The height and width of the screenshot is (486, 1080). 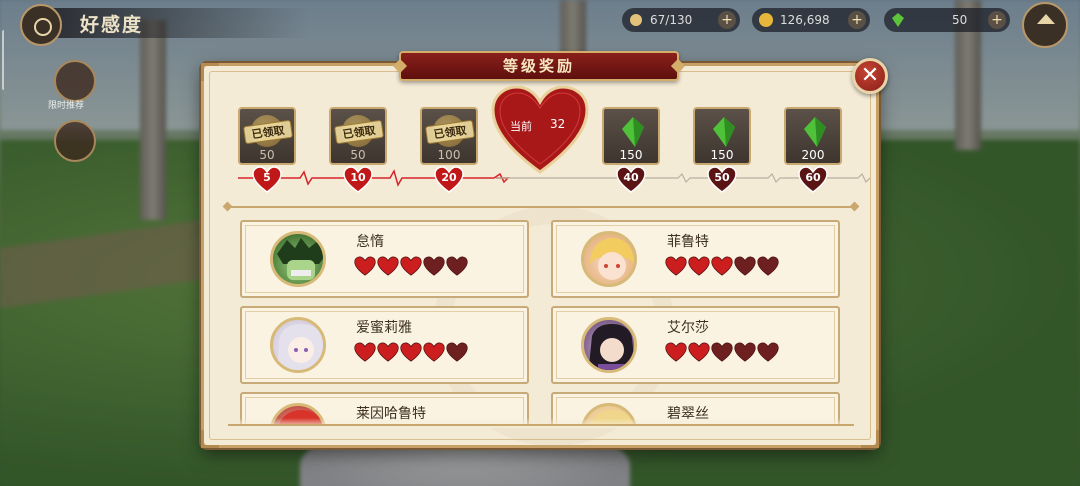 I want to click on gold-value: 126,698, so click(x=805, y=20).